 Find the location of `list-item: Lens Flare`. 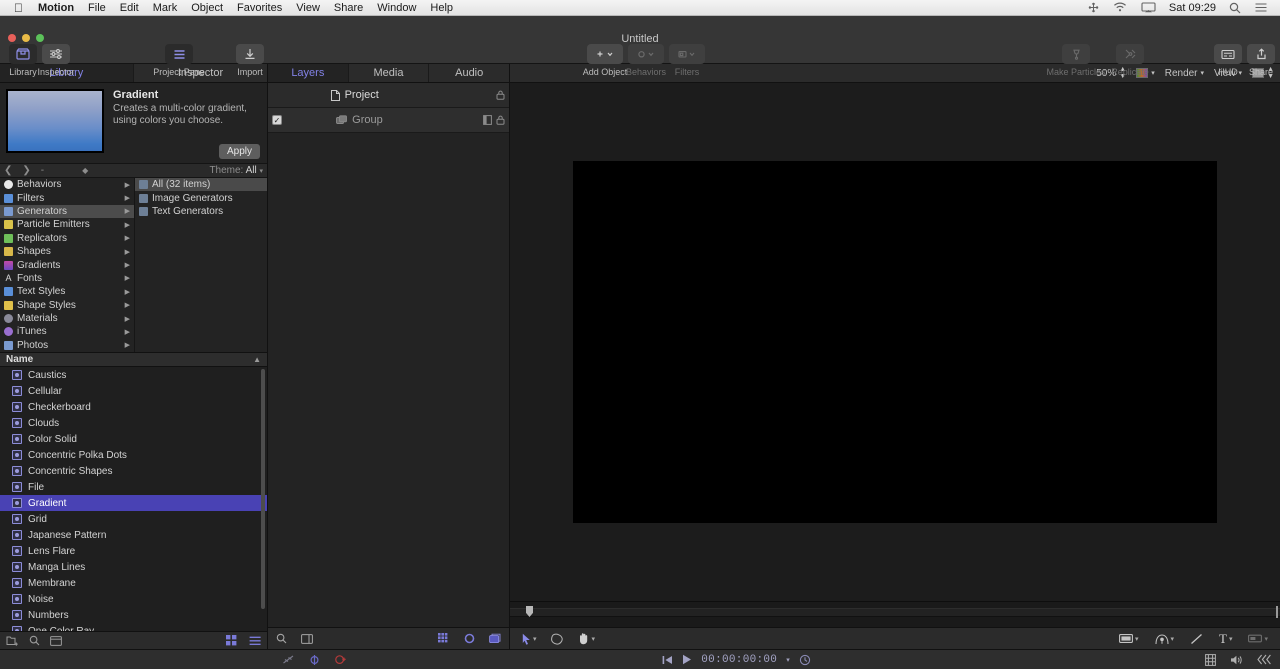

list-item: Lens Flare is located at coordinates (133, 551).